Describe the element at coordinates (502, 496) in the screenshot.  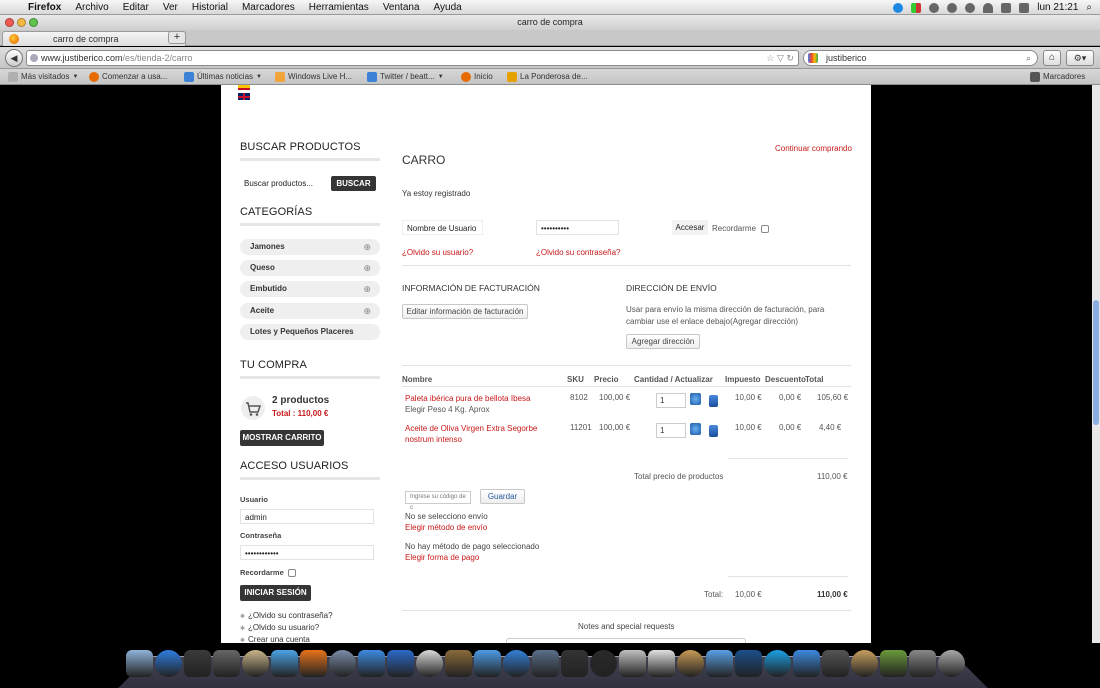
I see `save-coupon-button: Guardar` at that location.